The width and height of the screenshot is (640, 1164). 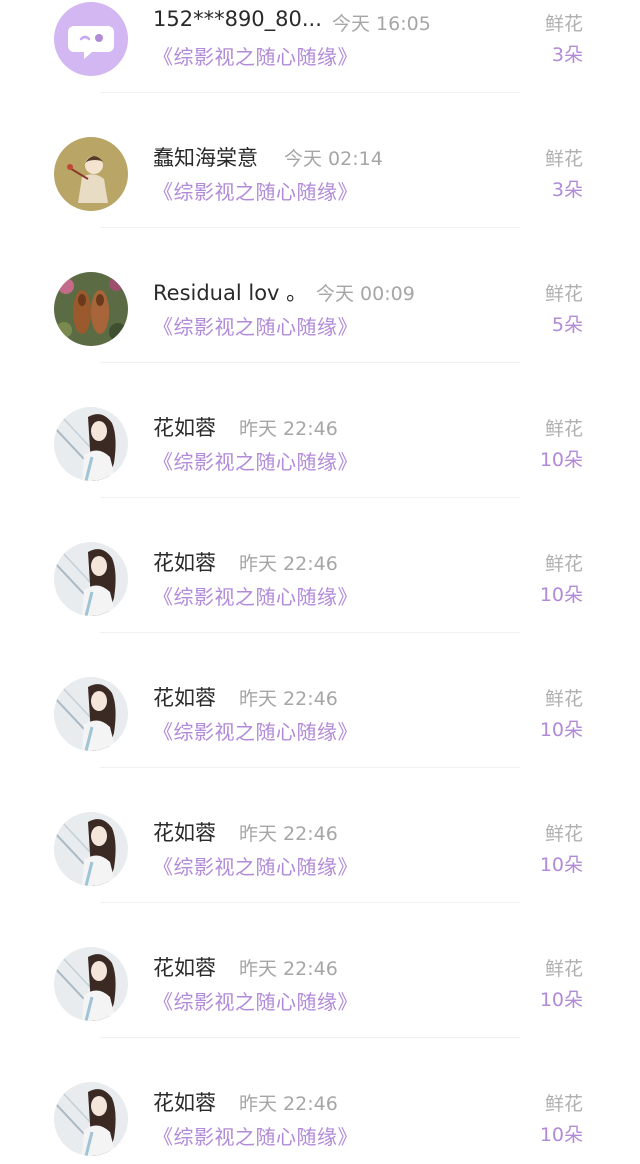 I want to click on timestamp: 今天 16:05, so click(x=381, y=24).